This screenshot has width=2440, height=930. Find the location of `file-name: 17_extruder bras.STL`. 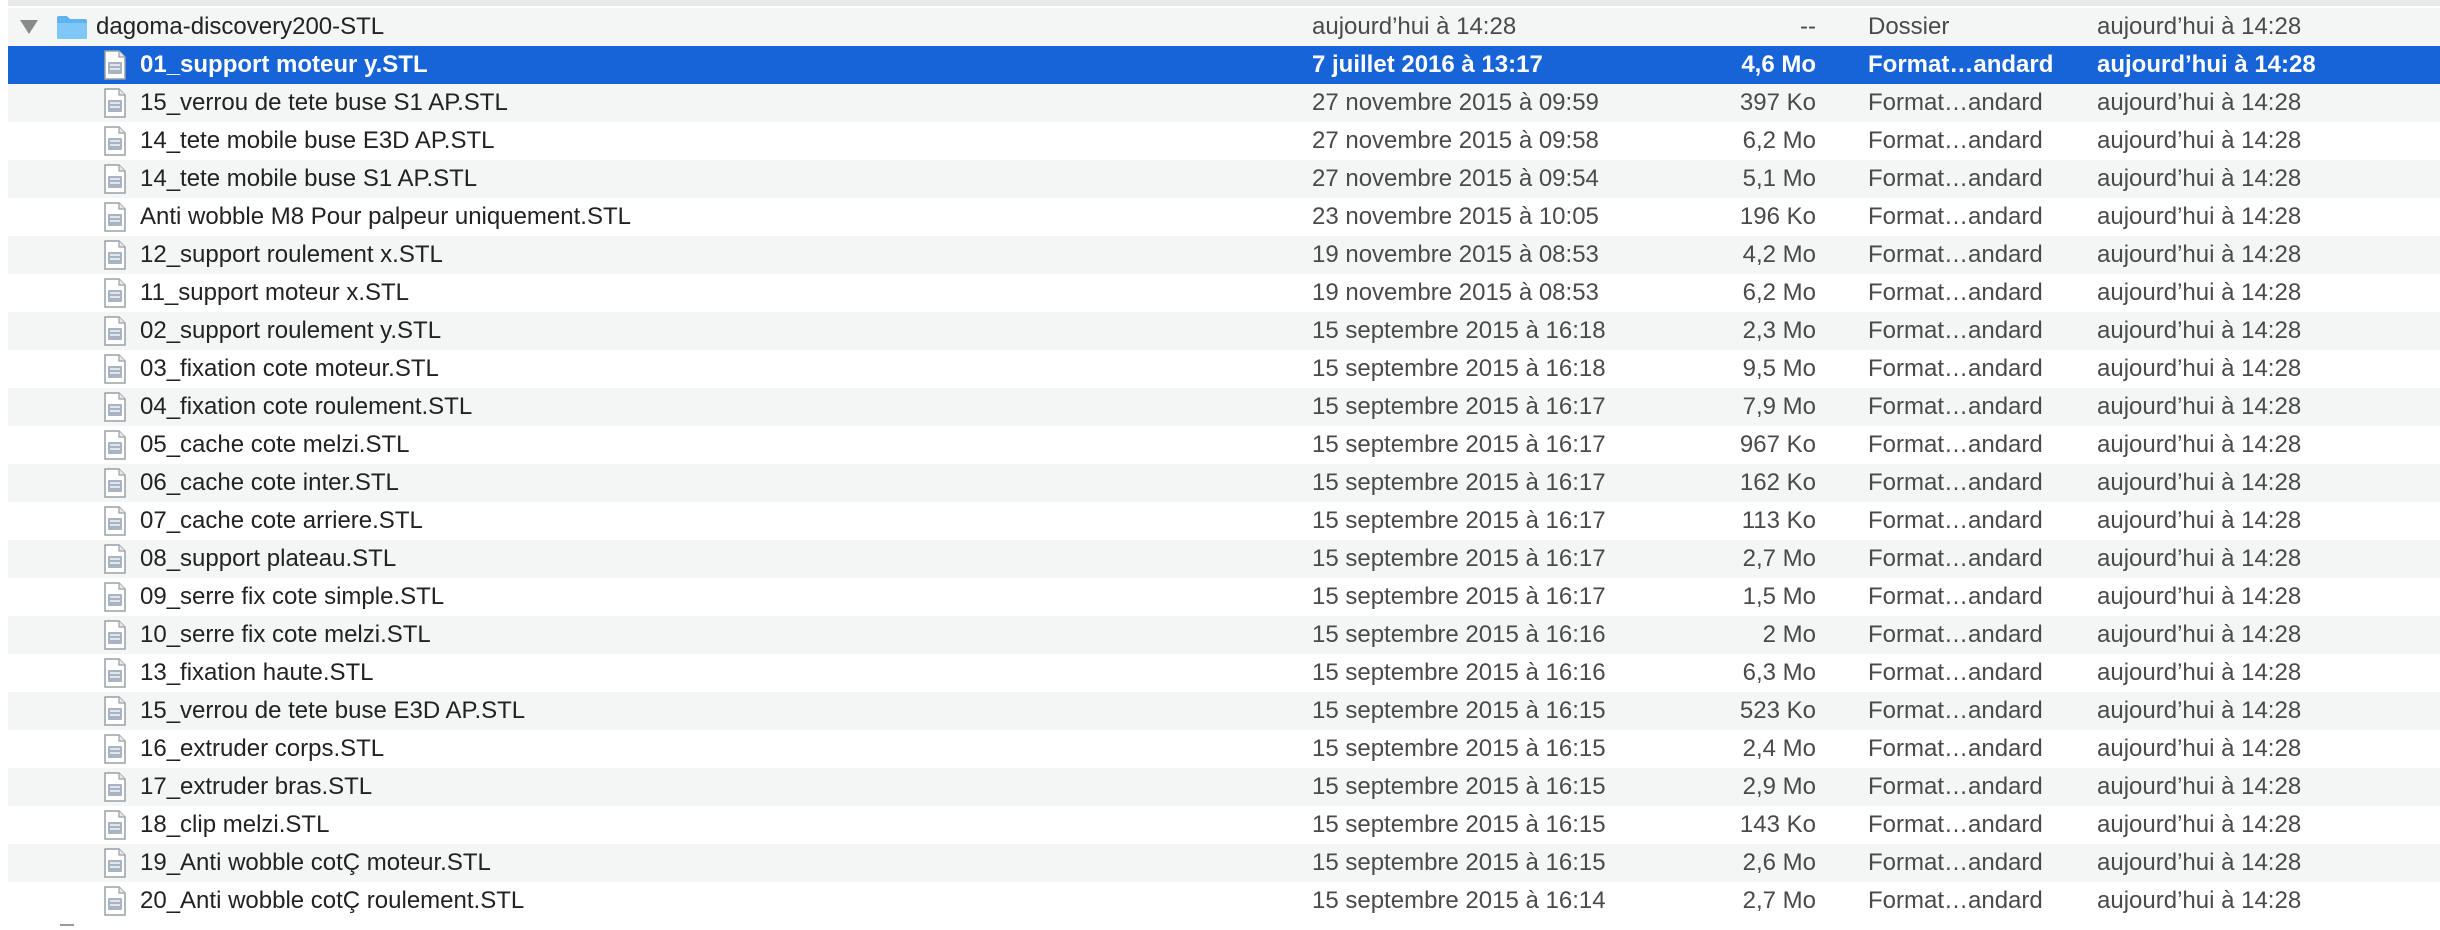

file-name: 17_extruder bras.STL is located at coordinates (256, 786).